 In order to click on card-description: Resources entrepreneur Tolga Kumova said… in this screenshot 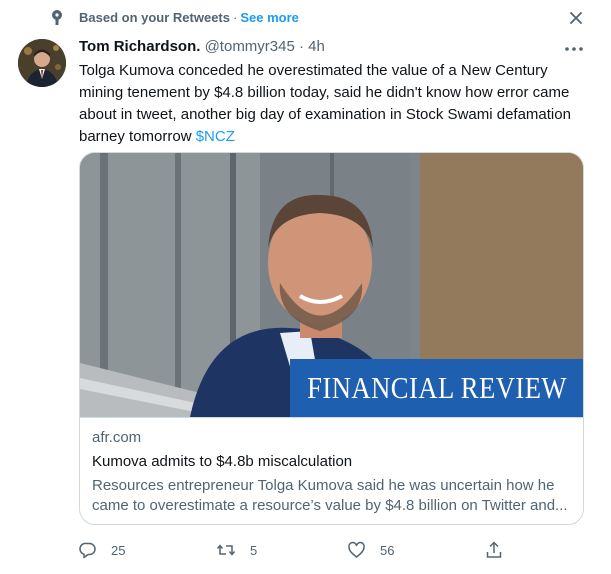, I will do `click(330, 495)`.